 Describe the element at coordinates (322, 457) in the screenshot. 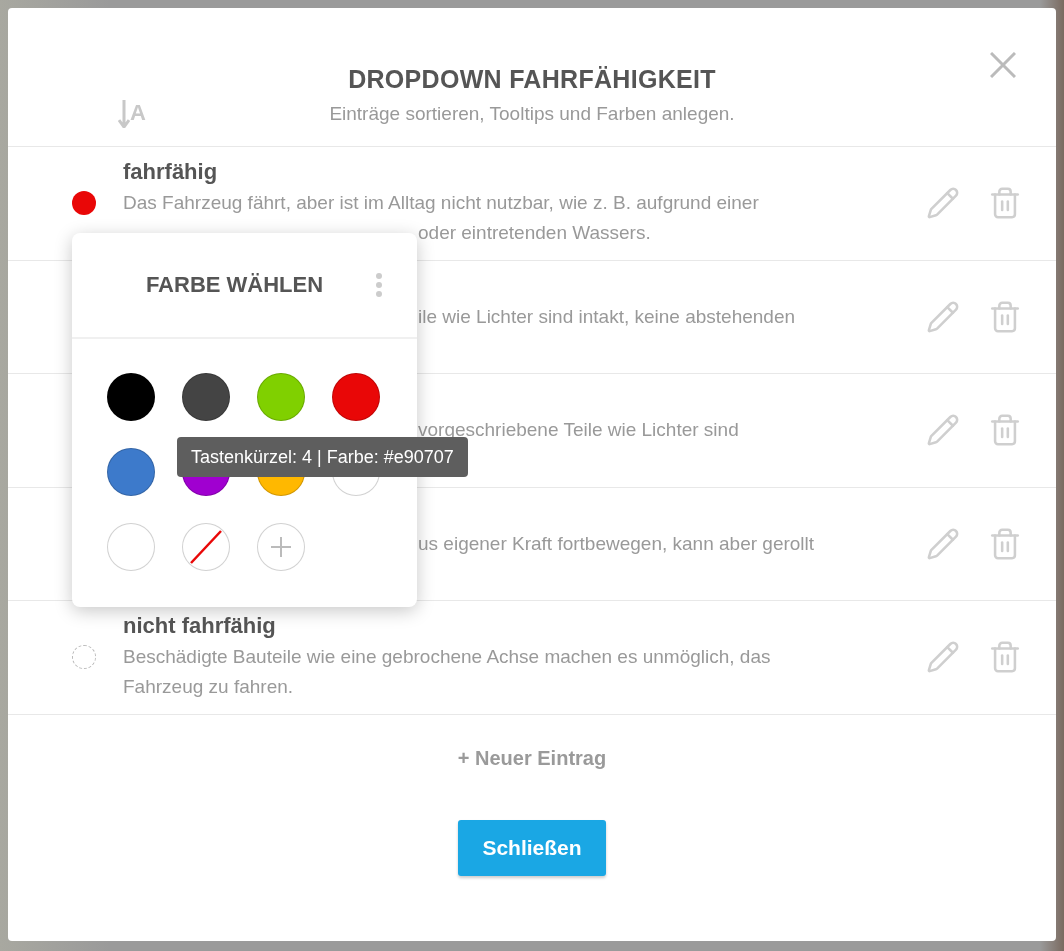

I see `tooltip: Tastenkürzel: 4 | Farbe: #e90707` at that location.